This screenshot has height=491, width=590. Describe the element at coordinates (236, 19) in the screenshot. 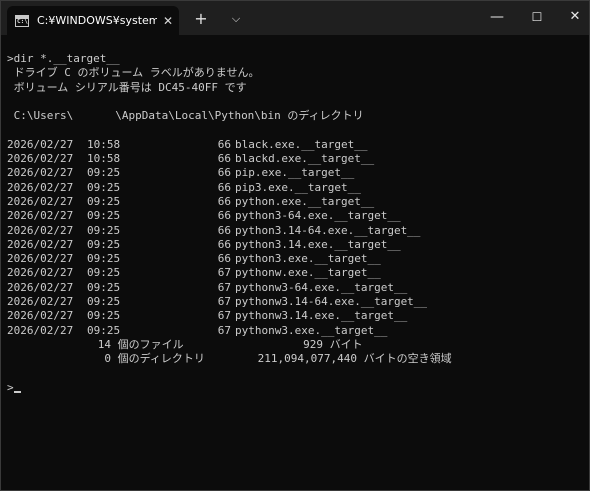

I see `chevron-down-icon: ⌵` at that location.